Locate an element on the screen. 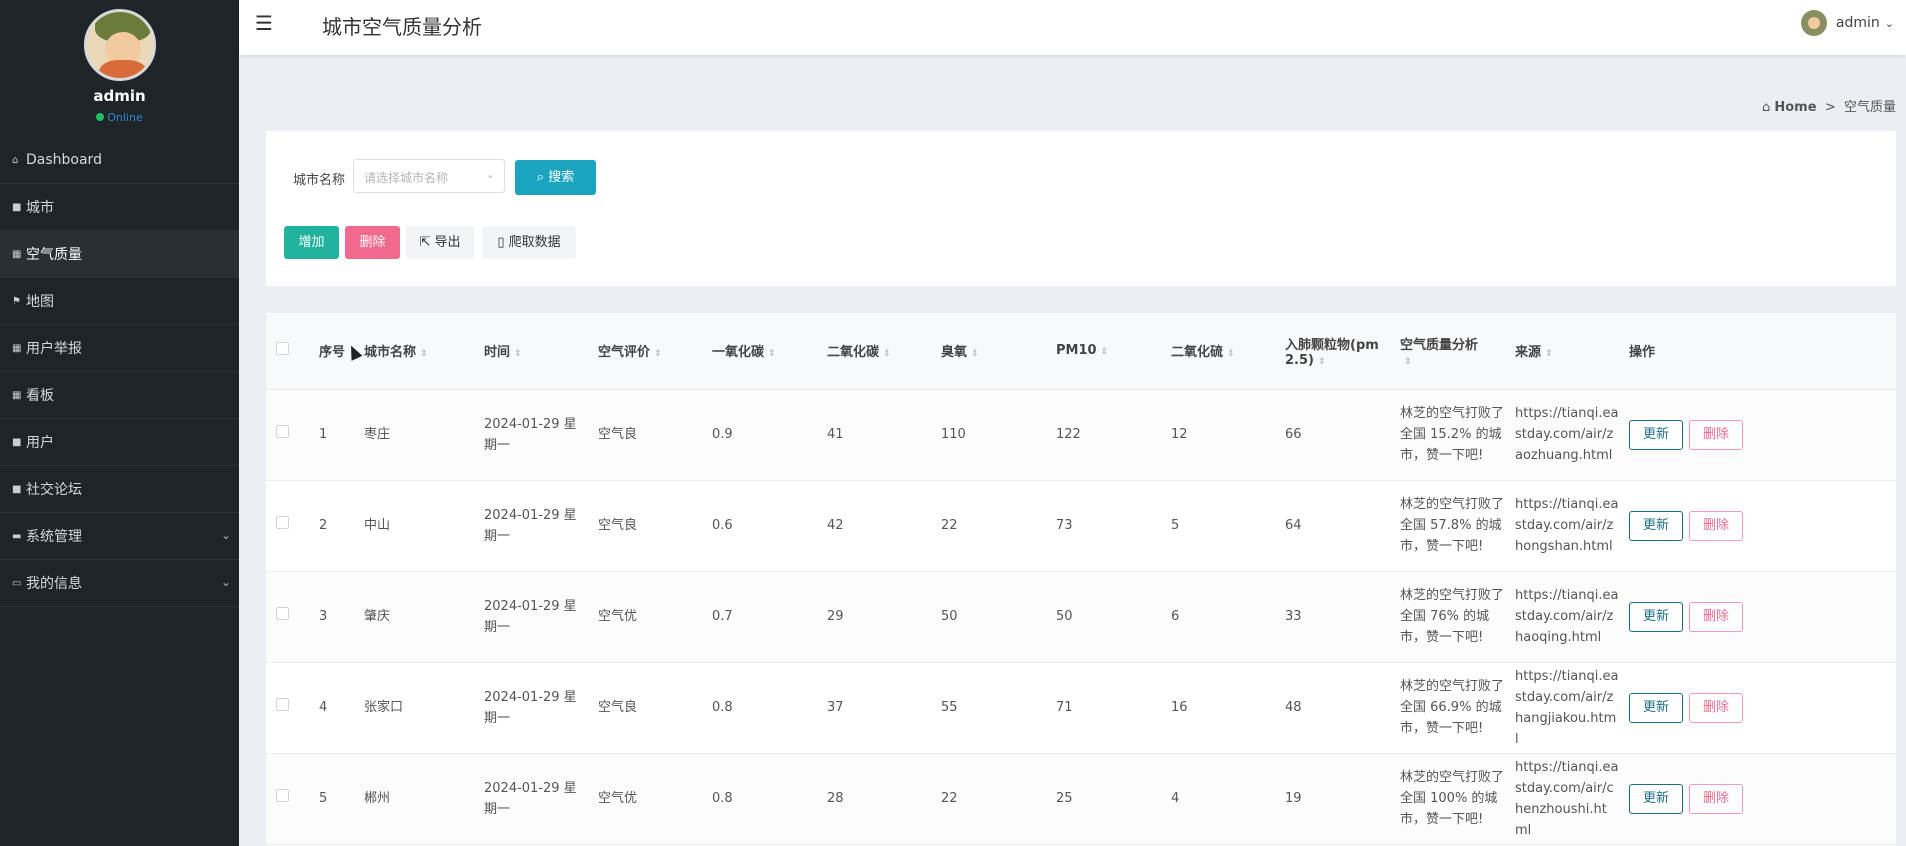 The height and width of the screenshot is (846, 1906). user-menu: admin ⌄ is located at coordinates (1847, 23).